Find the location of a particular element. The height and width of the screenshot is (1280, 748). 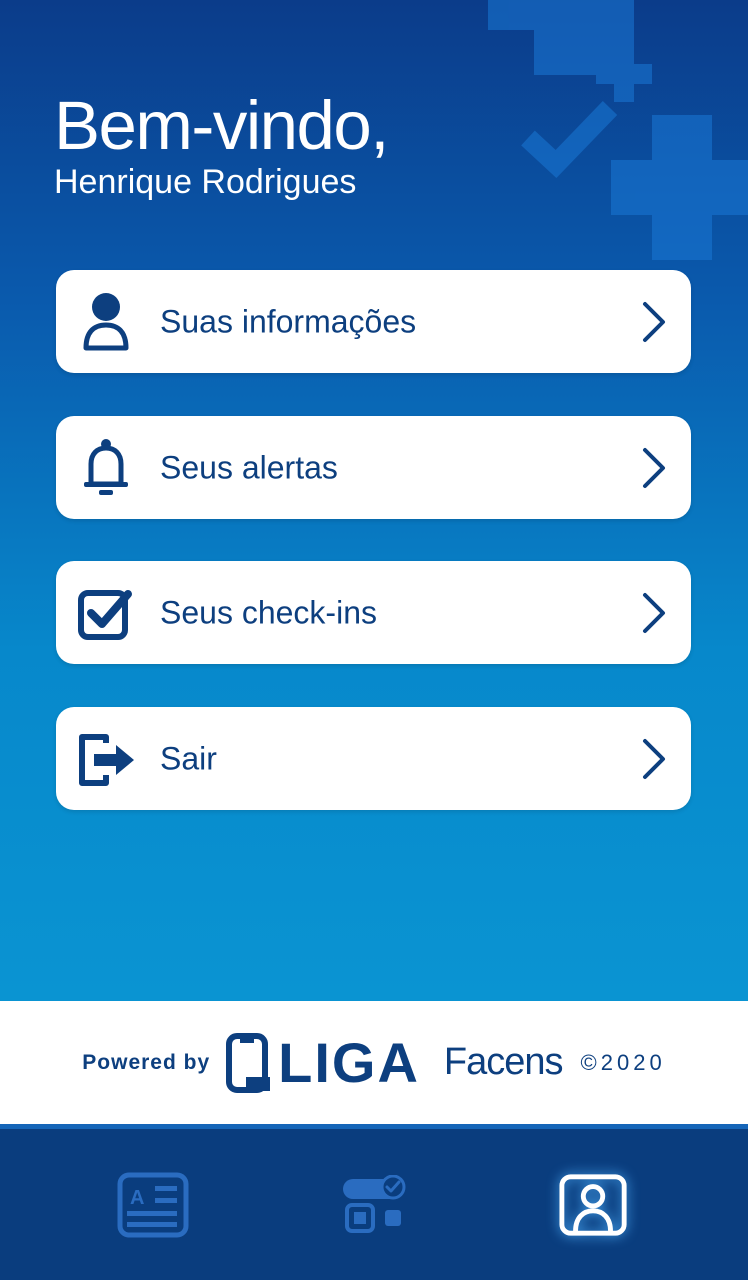

liga-logo: LIGA is located at coordinates (323, 1062).